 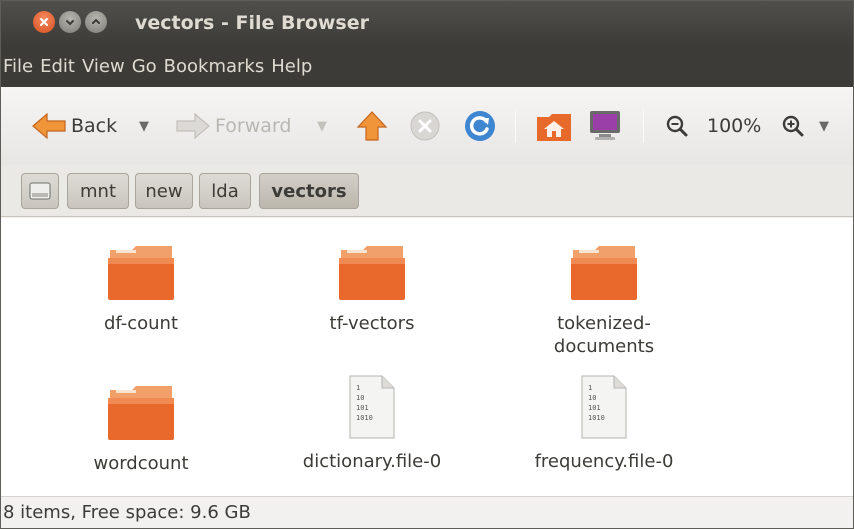 I want to click on menu-help: Help, so click(x=291, y=66).